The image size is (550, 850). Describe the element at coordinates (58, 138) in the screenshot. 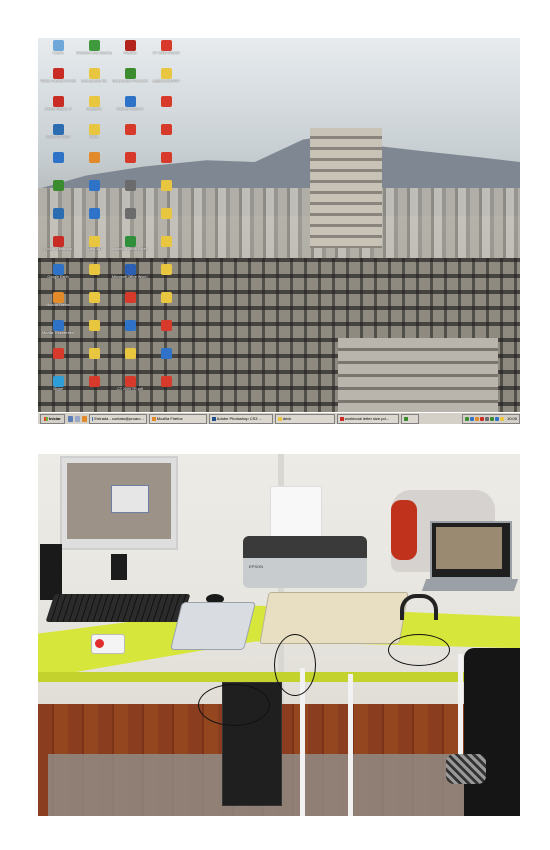

I see `desktop-icon: AutoCAD 2010` at that location.